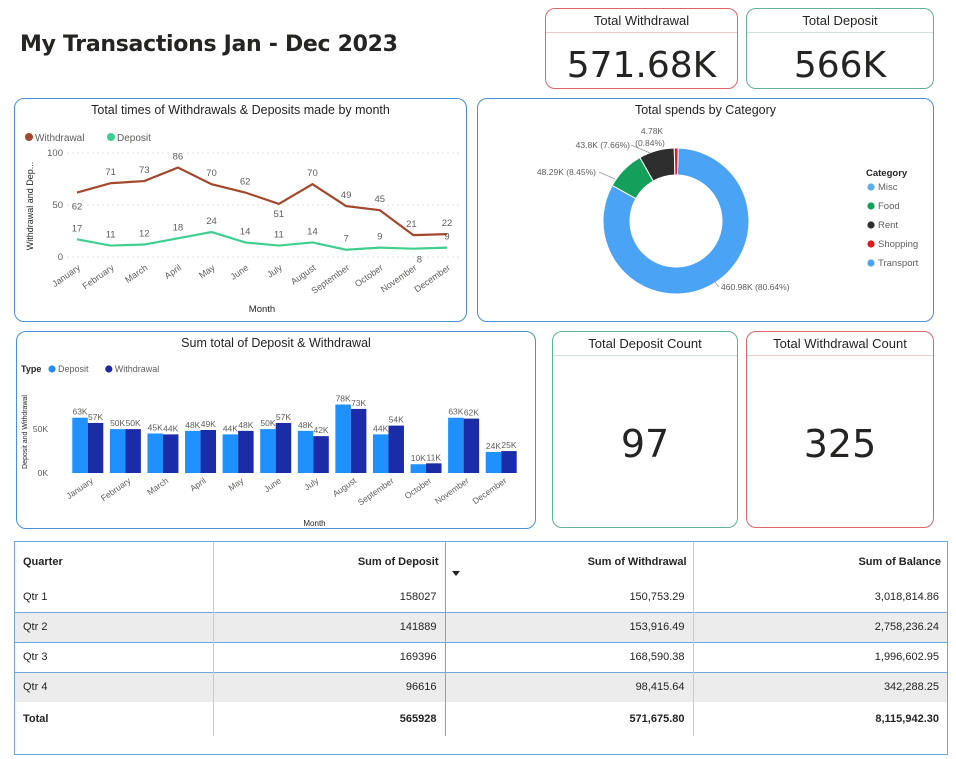 This screenshot has width=956, height=759. Describe the element at coordinates (471, 413) in the screenshot. I see `data-label: 62K` at that location.